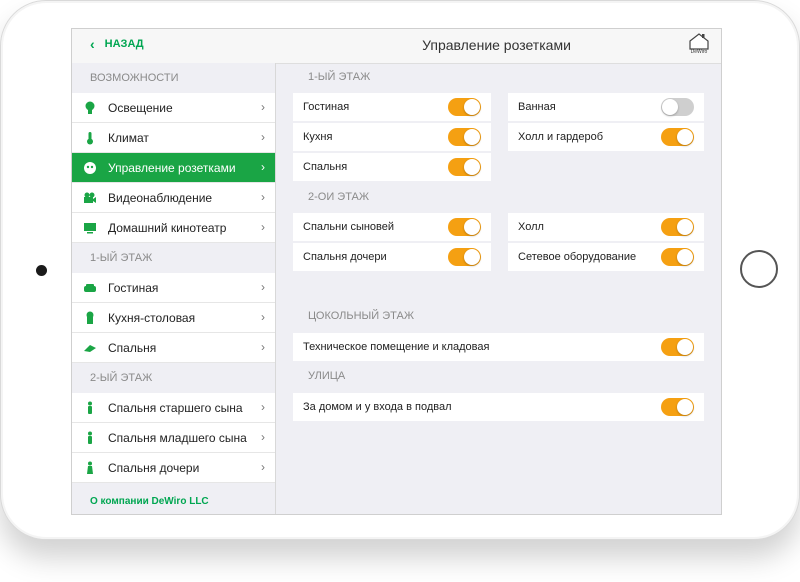  I want to click on socket-row: Холл и гардероб, so click(606, 137).